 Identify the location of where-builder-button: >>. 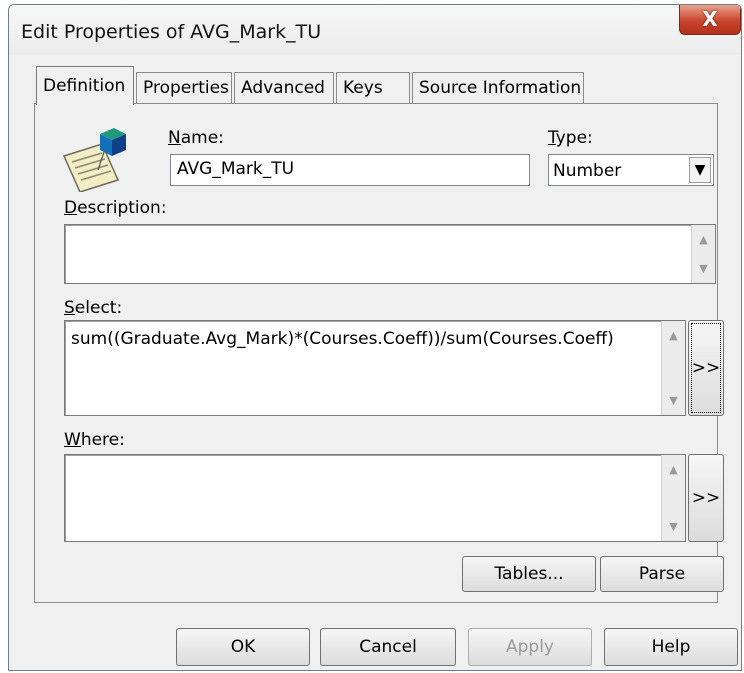
(706, 498).